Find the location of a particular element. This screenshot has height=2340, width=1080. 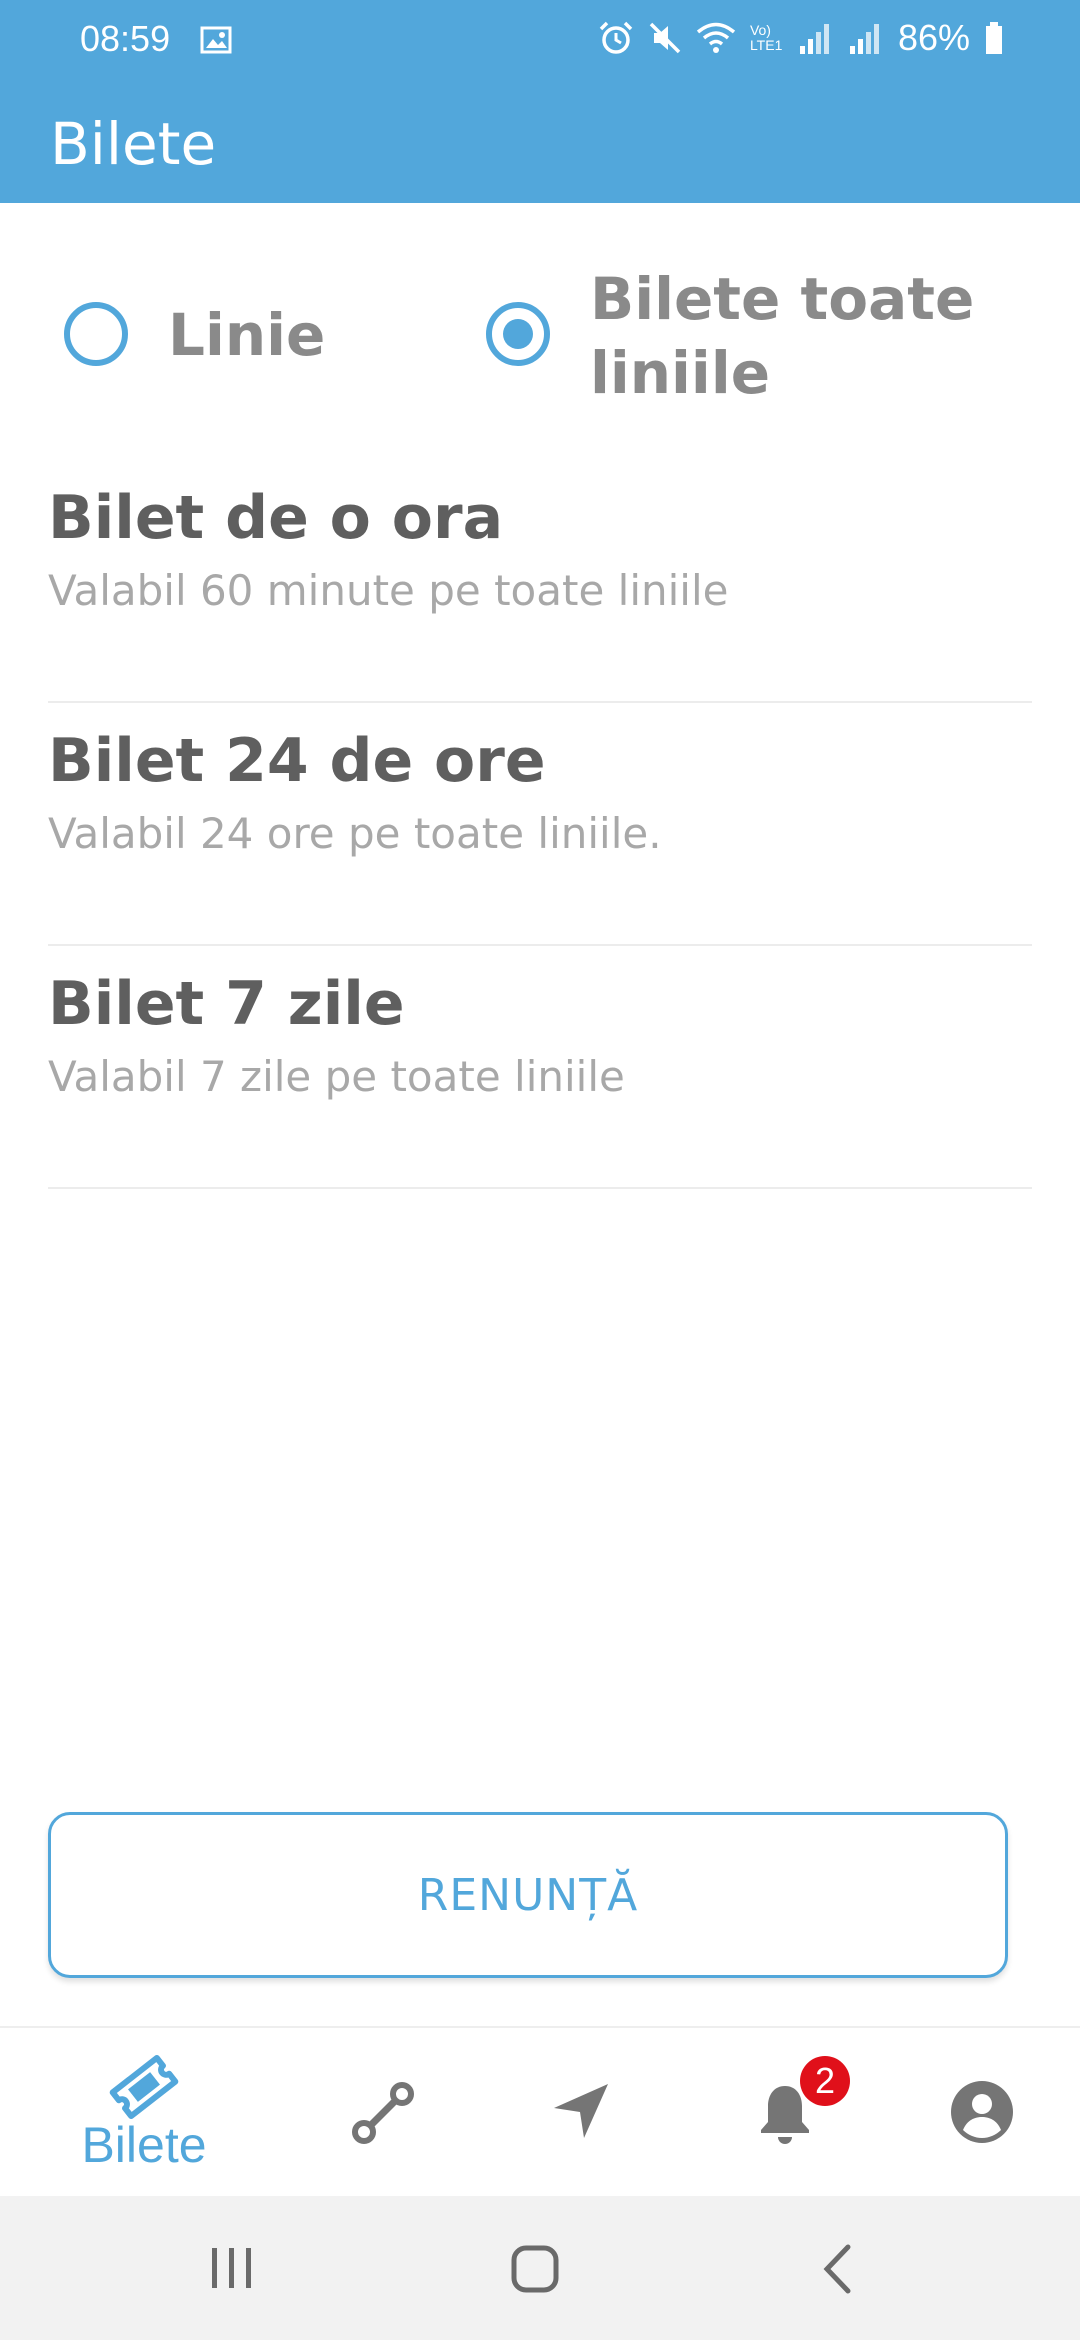

ticket-scope-selector: Linie Bilete toate liniile is located at coordinates (540, 335).